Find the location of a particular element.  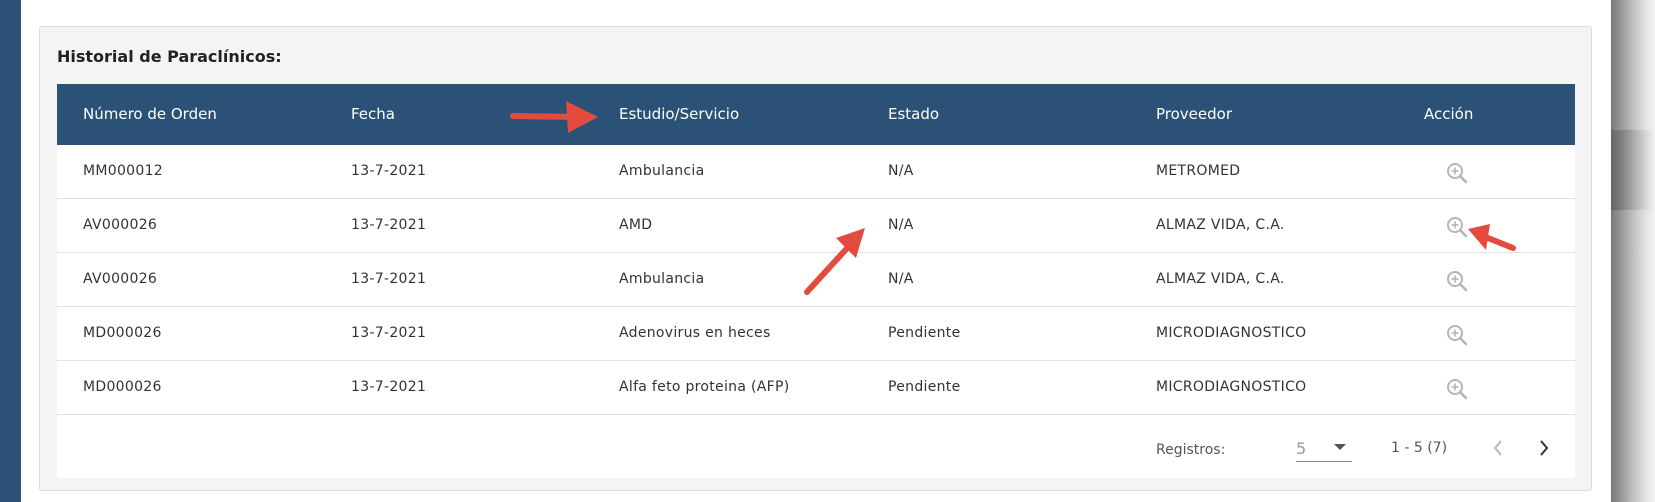

chevron-right-icon is located at coordinates (1544, 448).